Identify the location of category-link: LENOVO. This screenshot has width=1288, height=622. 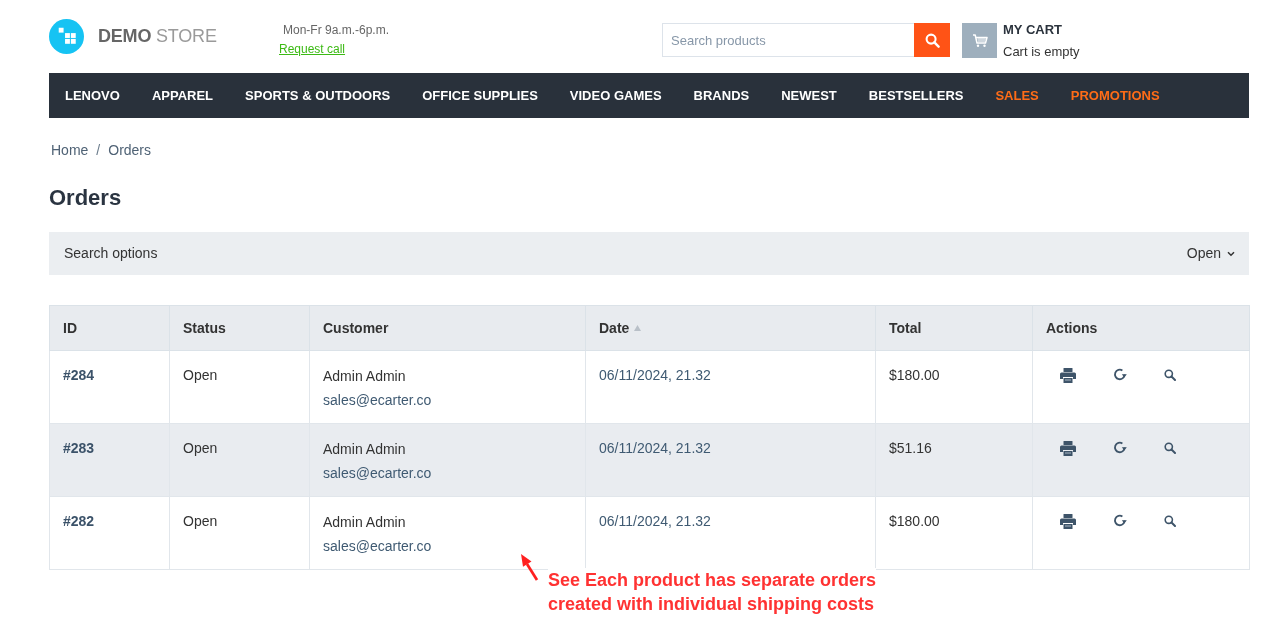
(92, 95).